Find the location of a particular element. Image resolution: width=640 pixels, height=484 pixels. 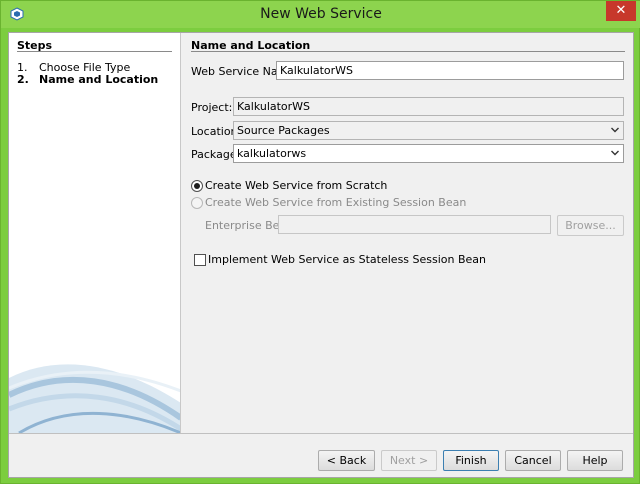

radio-create-from-scratch-label: Create Web Service from Scratch is located at coordinates (296, 185).